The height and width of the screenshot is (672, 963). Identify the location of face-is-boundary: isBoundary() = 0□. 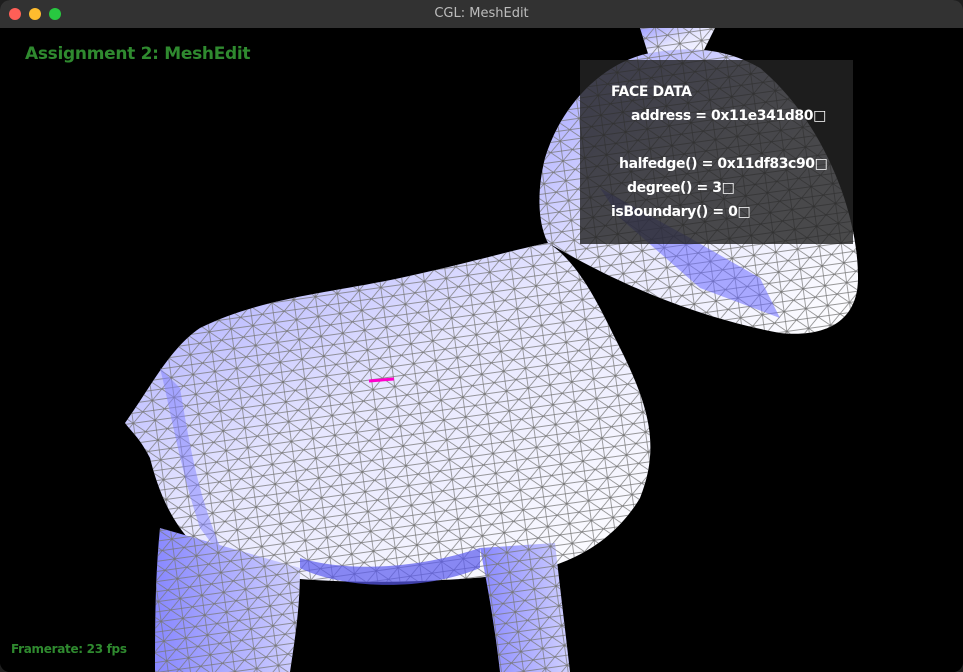
(681, 212).